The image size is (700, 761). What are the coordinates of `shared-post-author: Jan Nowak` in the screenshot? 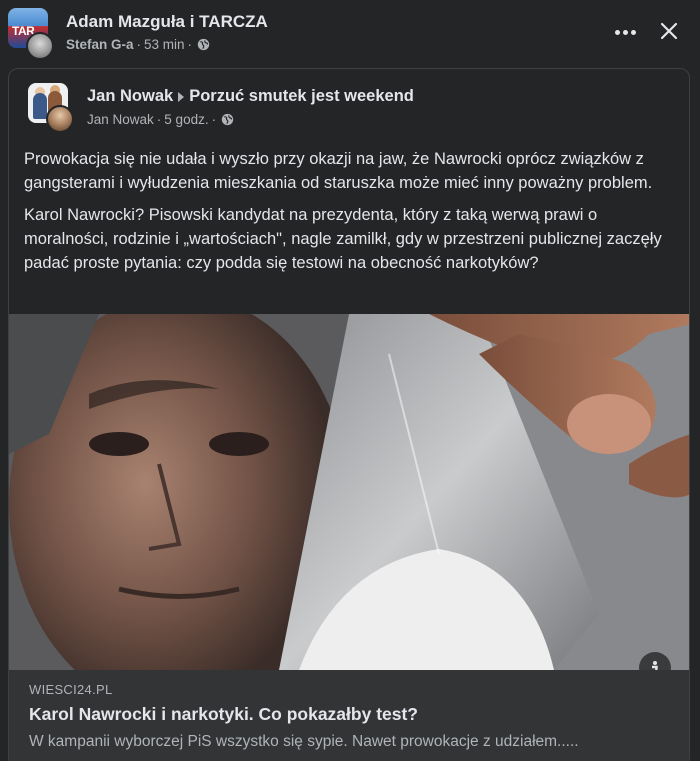 It's located at (120, 119).